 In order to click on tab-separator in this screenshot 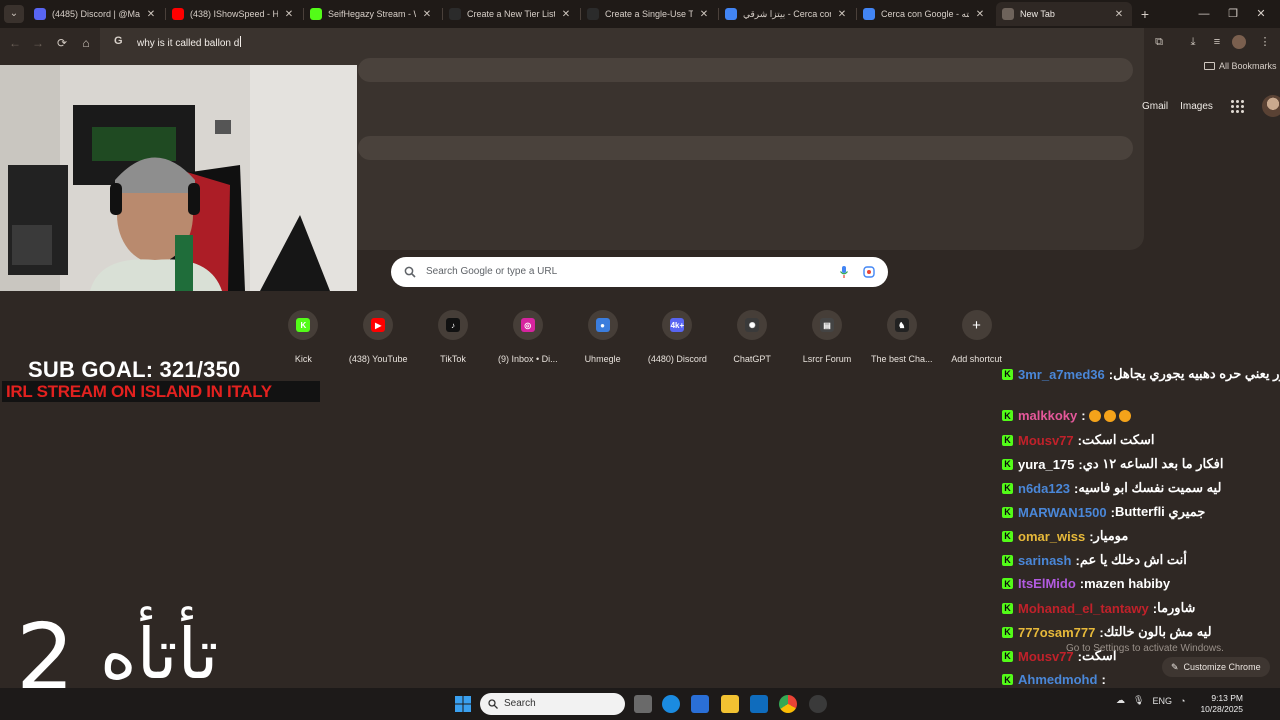, I will do `click(580, 14)`.